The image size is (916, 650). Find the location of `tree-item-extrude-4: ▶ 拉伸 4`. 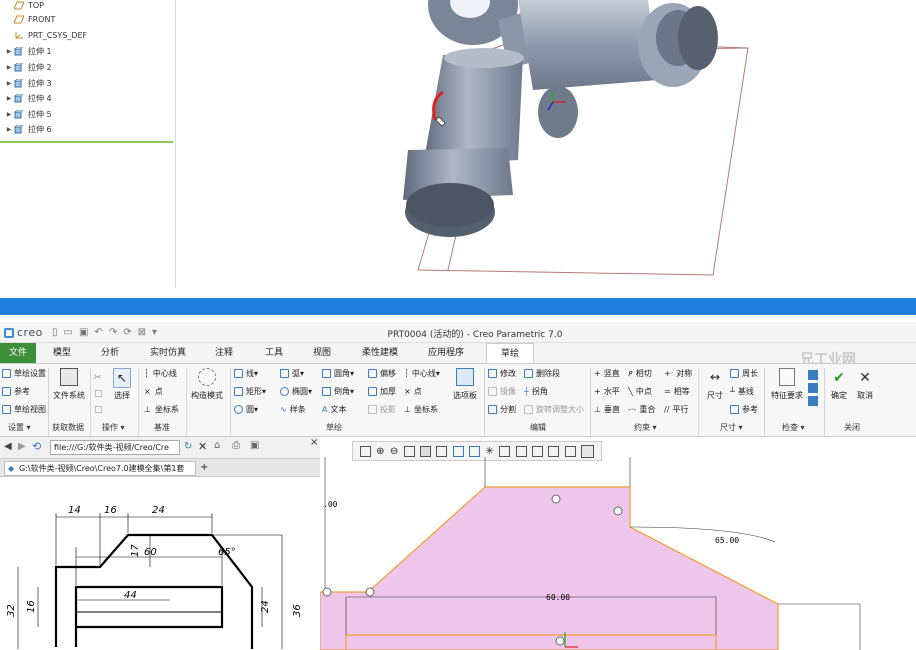

tree-item-extrude-4: ▶ 拉伸 4 is located at coordinates (28, 98).